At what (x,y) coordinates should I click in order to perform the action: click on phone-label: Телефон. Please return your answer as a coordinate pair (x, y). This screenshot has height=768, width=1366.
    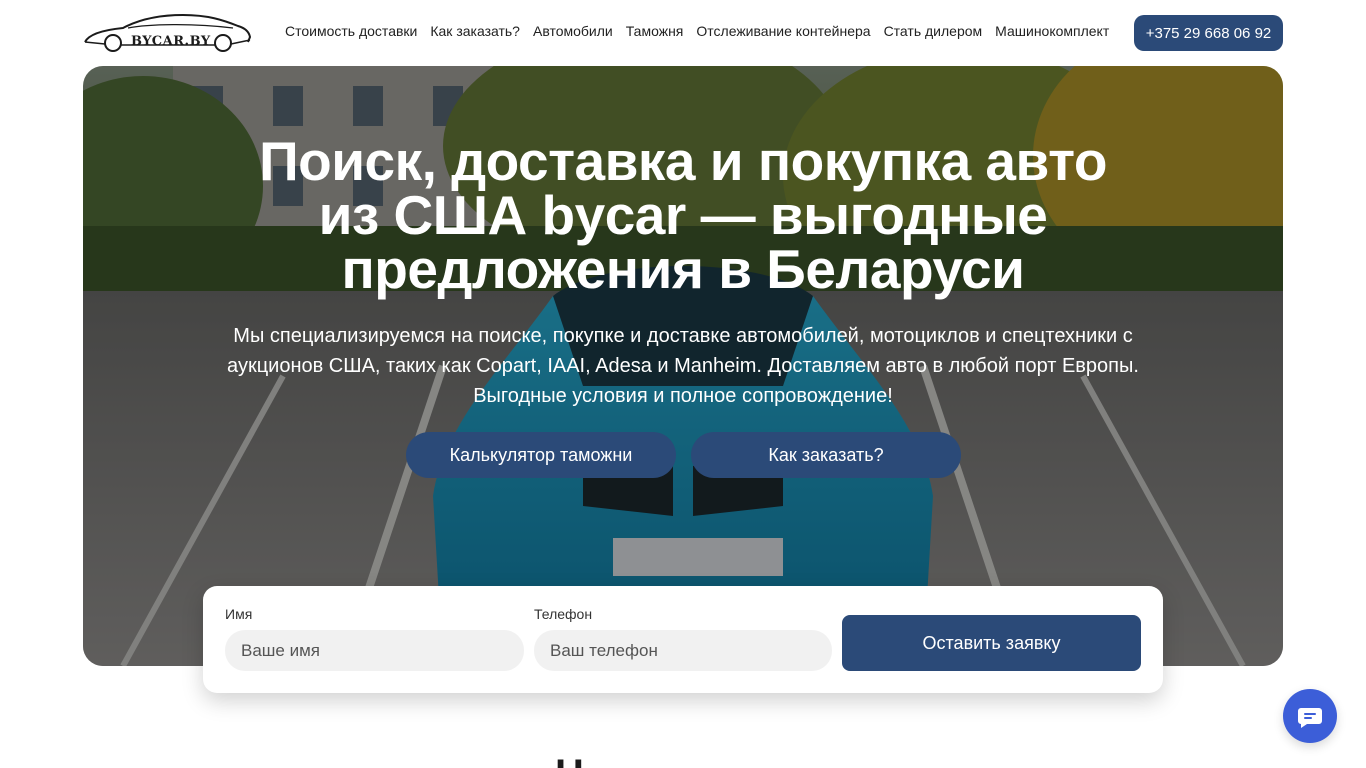
    Looking at the image, I should click on (563, 614).